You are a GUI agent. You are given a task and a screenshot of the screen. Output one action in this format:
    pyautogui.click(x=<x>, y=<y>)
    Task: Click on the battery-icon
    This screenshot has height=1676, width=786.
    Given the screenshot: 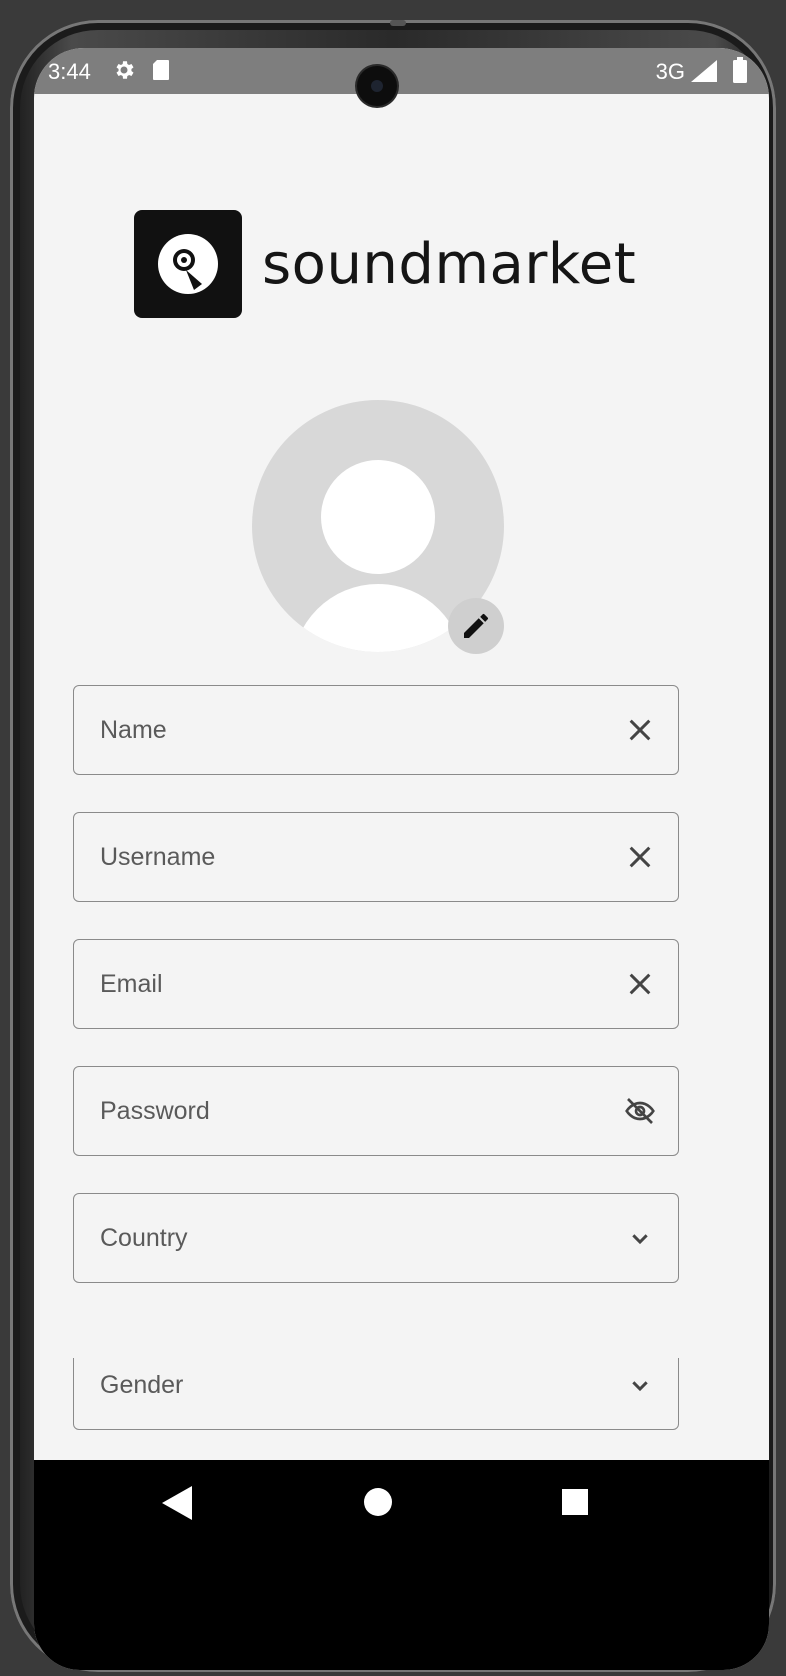 What is the action you would take?
    pyautogui.click(x=740, y=70)
    